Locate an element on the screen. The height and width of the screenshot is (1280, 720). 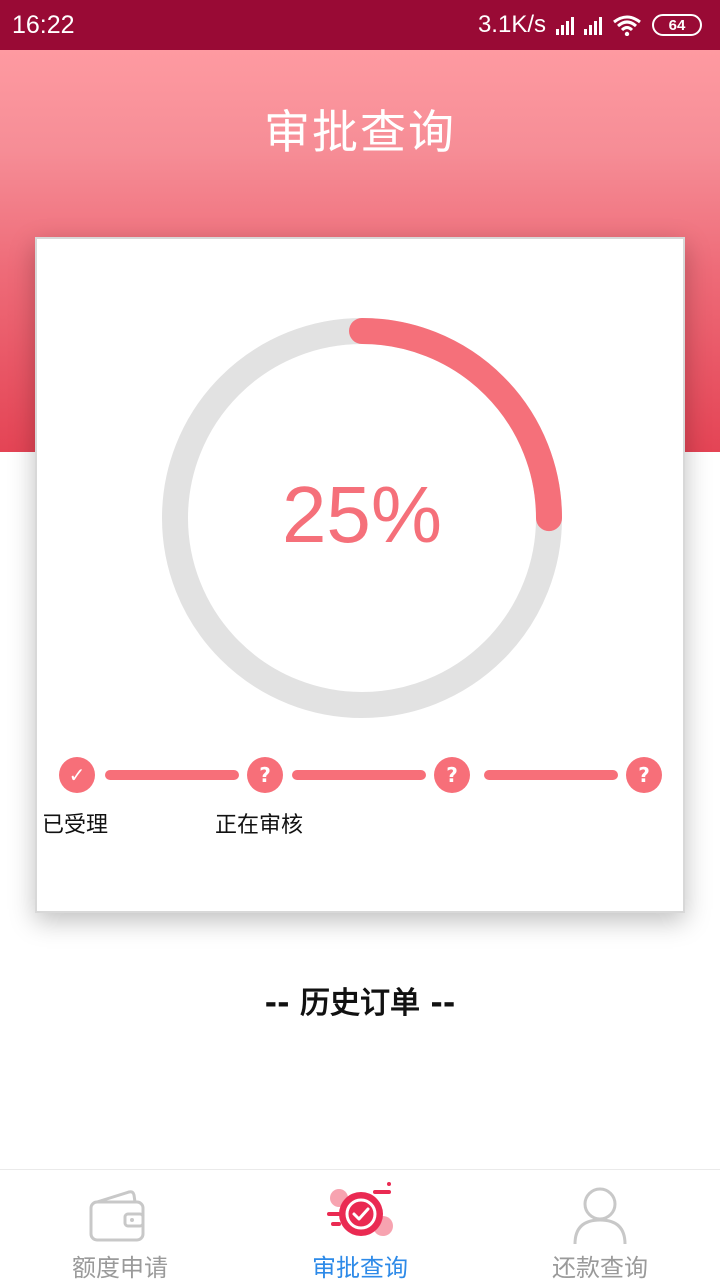
nav-item-repayment-query: 还款查询 is located at coordinates (600, 1225).